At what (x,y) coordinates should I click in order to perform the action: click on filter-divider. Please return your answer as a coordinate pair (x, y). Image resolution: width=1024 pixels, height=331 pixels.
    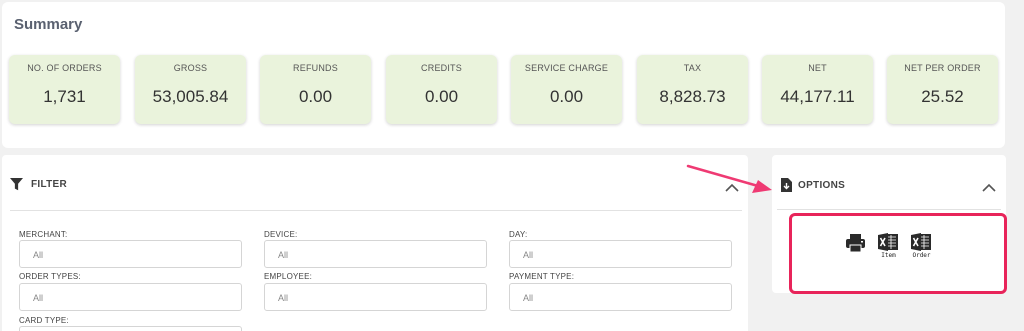
    Looking at the image, I should click on (376, 210).